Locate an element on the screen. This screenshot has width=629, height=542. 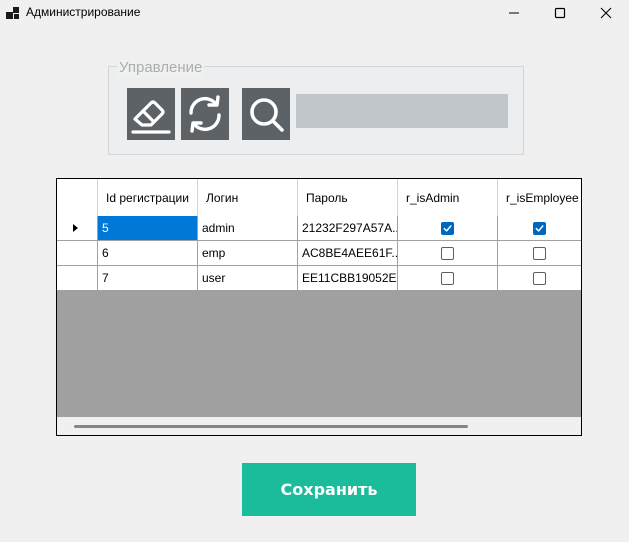
close-icon is located at coordinates (606, 13).